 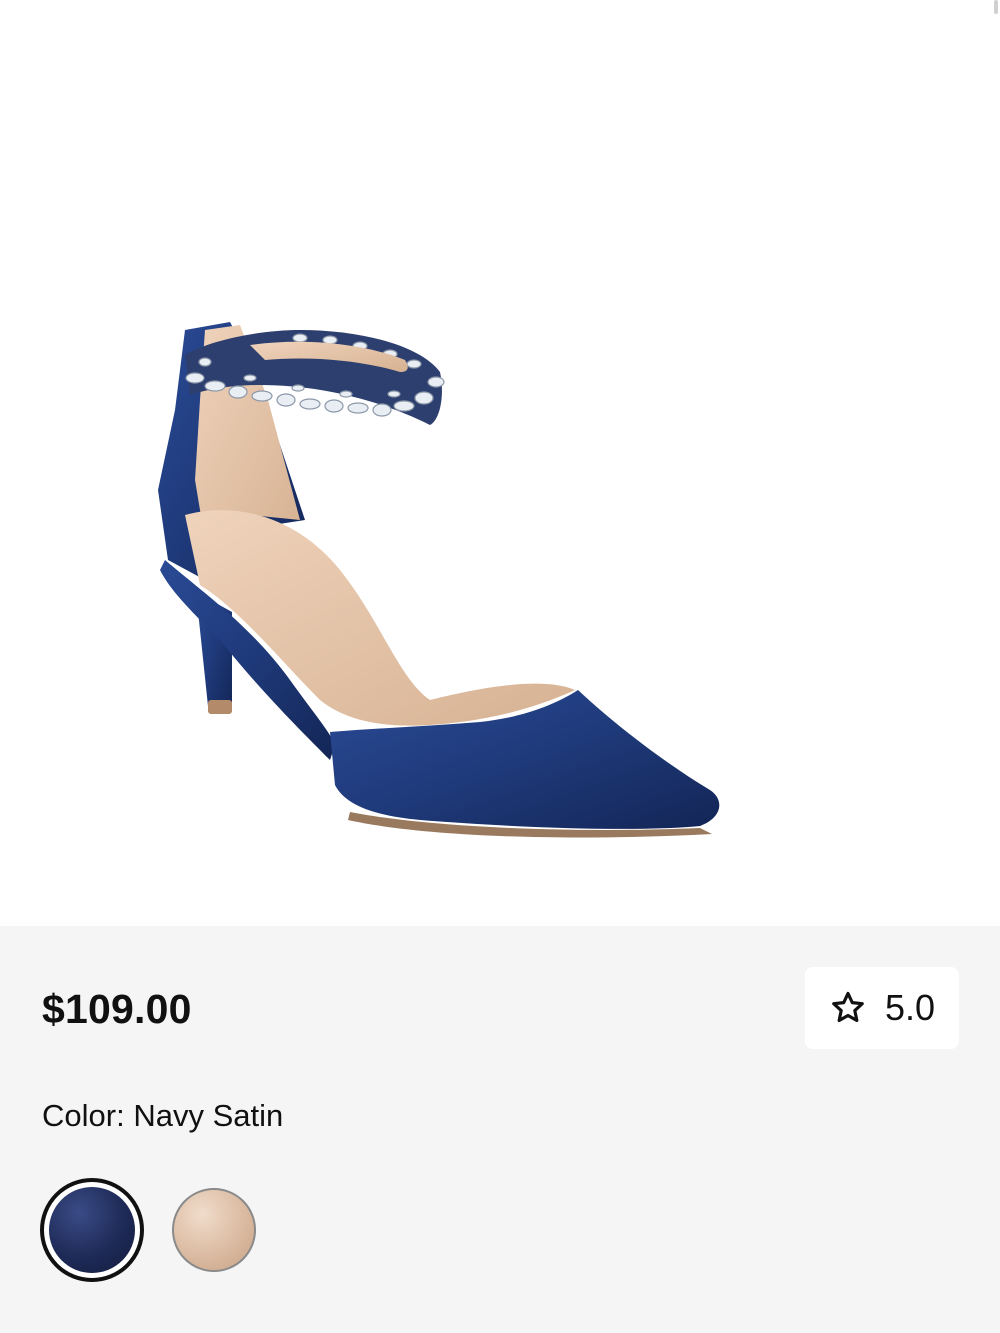 I want to click on color-label: Color: Navy Satin, so click(x=162, y=1116).